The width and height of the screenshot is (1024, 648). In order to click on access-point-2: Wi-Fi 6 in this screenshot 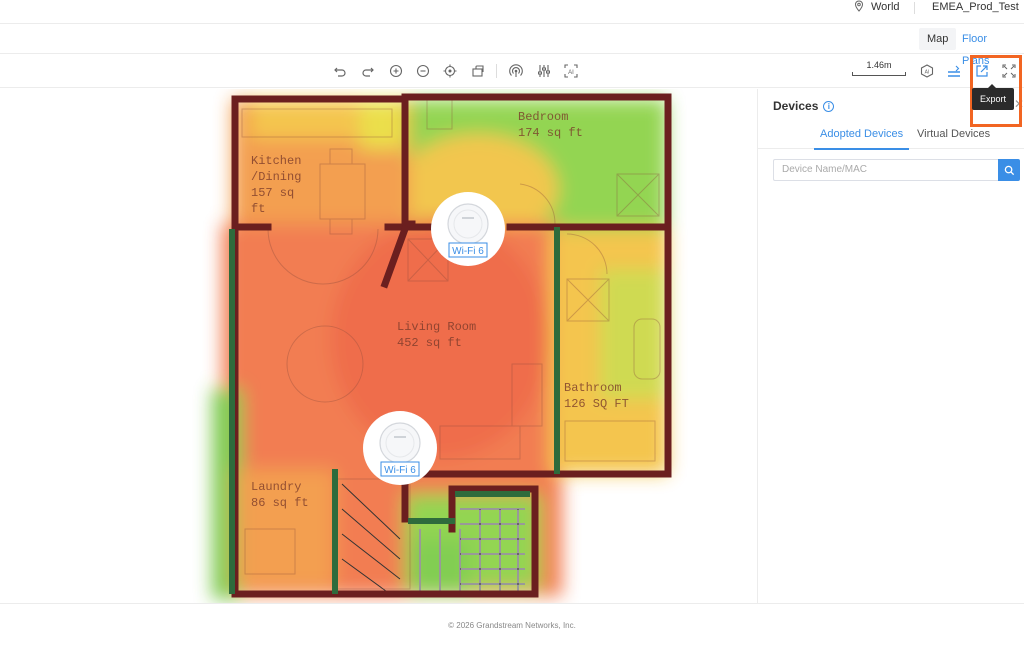, I will do `click(400, 448)`.